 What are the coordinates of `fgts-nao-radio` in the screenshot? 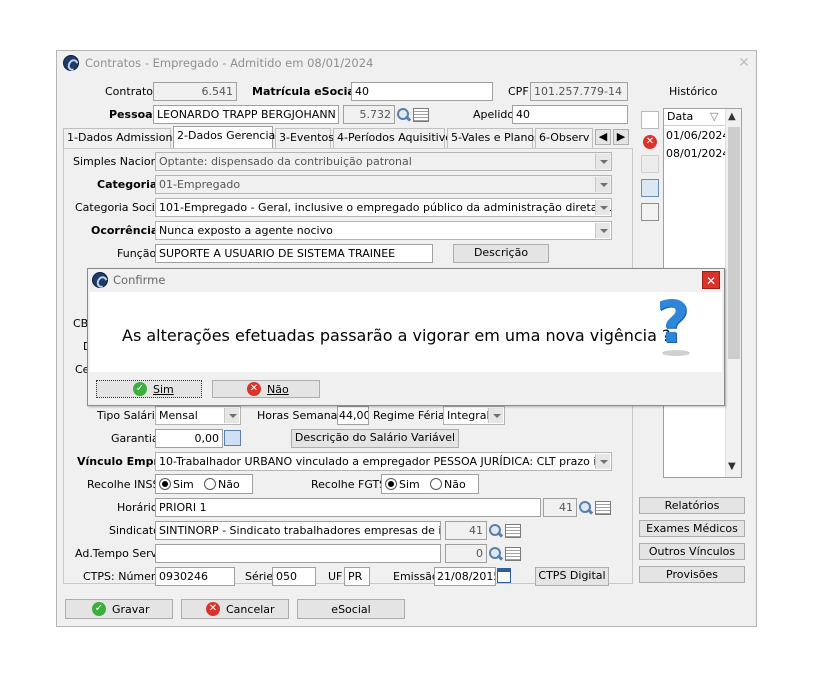 It's located at (436, 484).